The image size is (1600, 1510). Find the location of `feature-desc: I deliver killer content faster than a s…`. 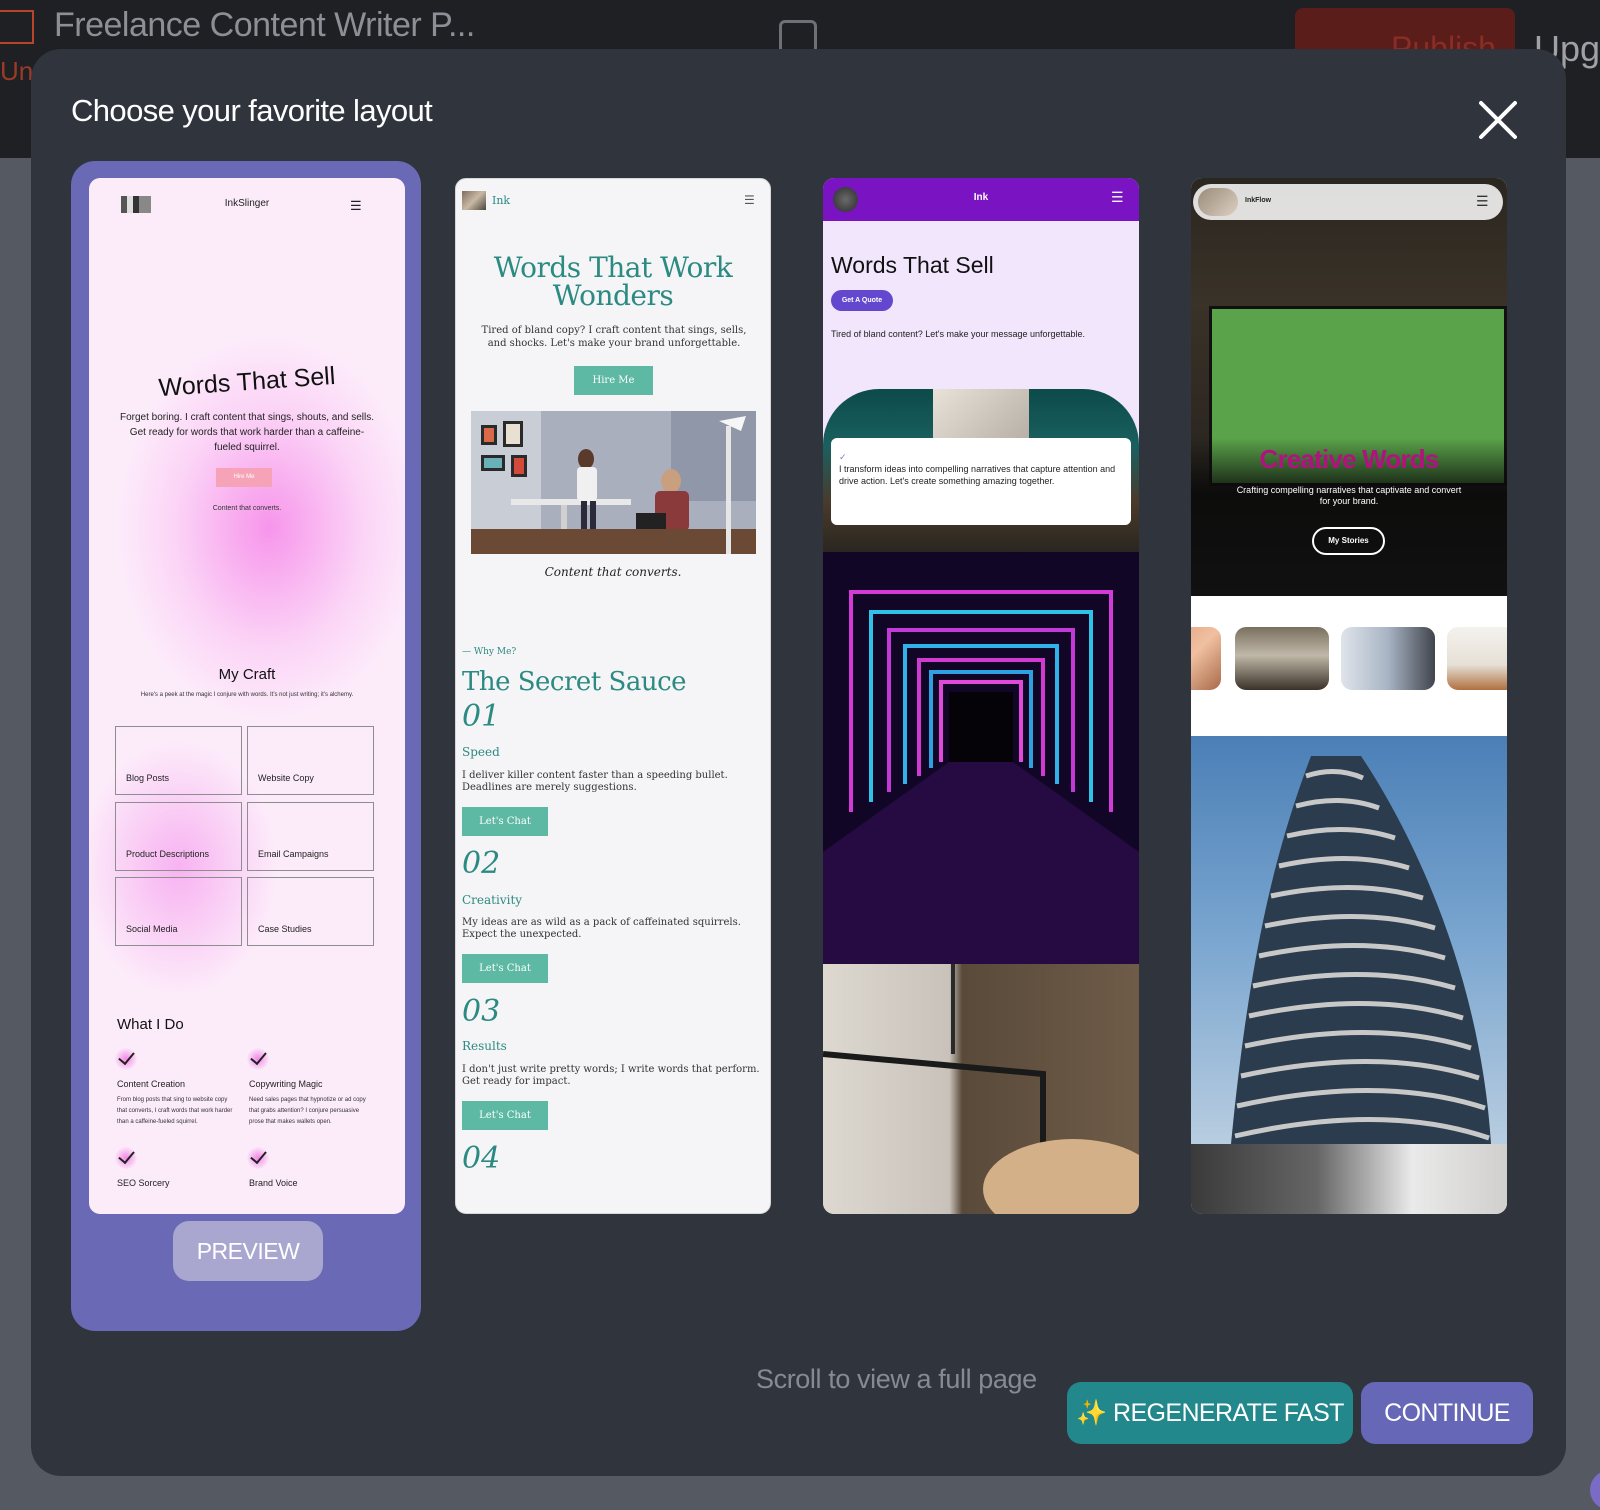

feature-desc: I deliver killer content faster than a s… is located at coordinates (595, 781).